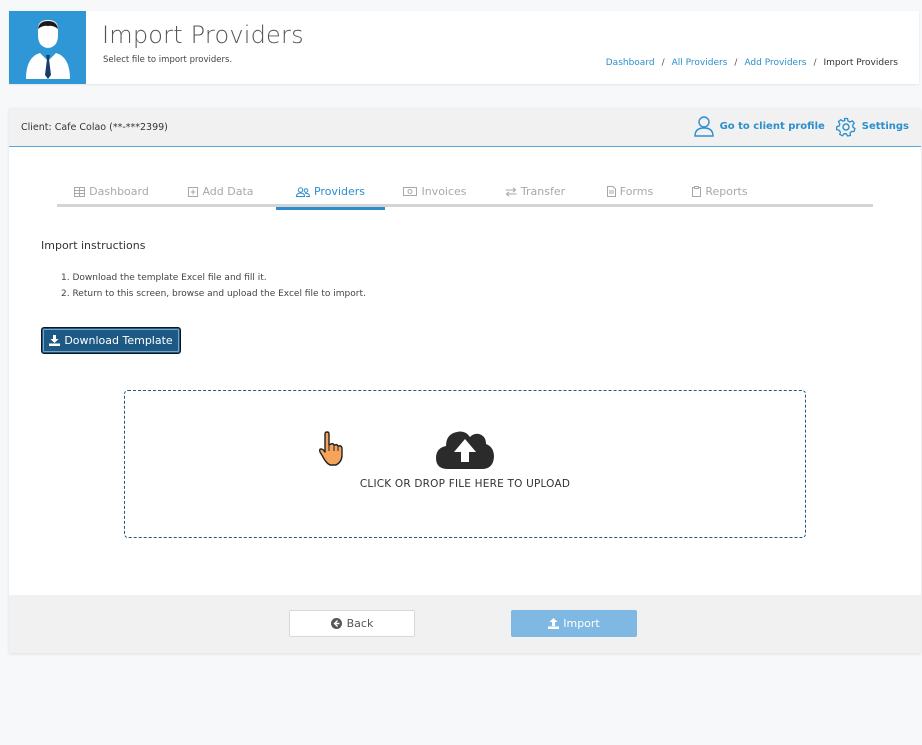  What do you see at coordinates (360, 623) in the screenshot?
I see `back-label: Back` at bounding box center [360, 623].